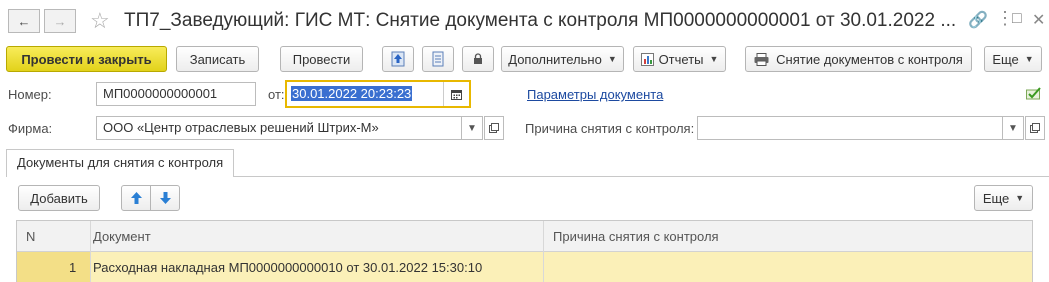 The image size is (1049, 282). What do you see at coordinates (761, 59) in the screenshot?
I see `printer-icon` at bounding box center [761, 59].